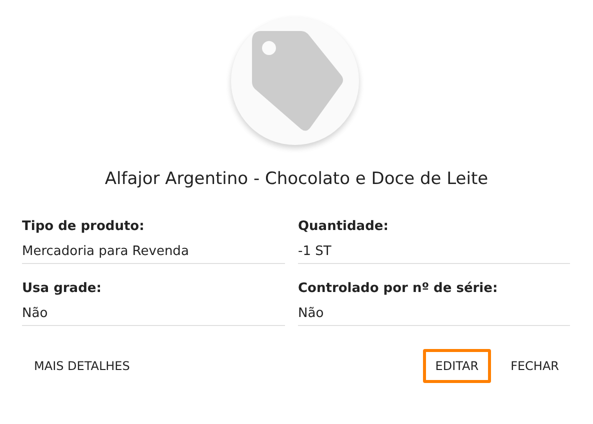  What do you see at coordinates (296, 179) in the screenshot?
I see `product-title: Alfajor Argentino - Chocolato e Doce de Leite` at bounding box center [296, 179].